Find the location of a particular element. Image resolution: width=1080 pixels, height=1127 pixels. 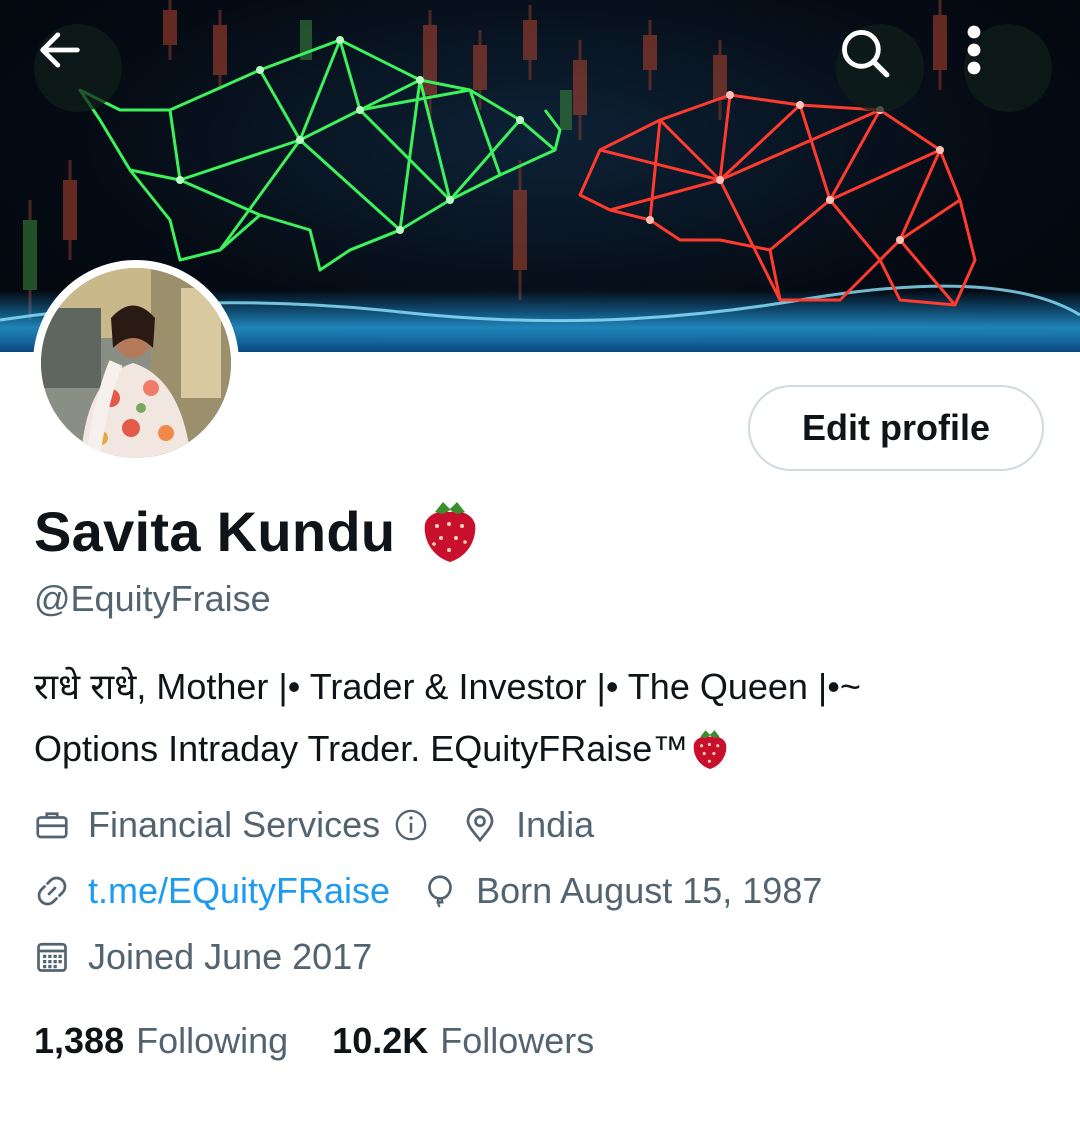

back-button is located at coordinates (78, 68).